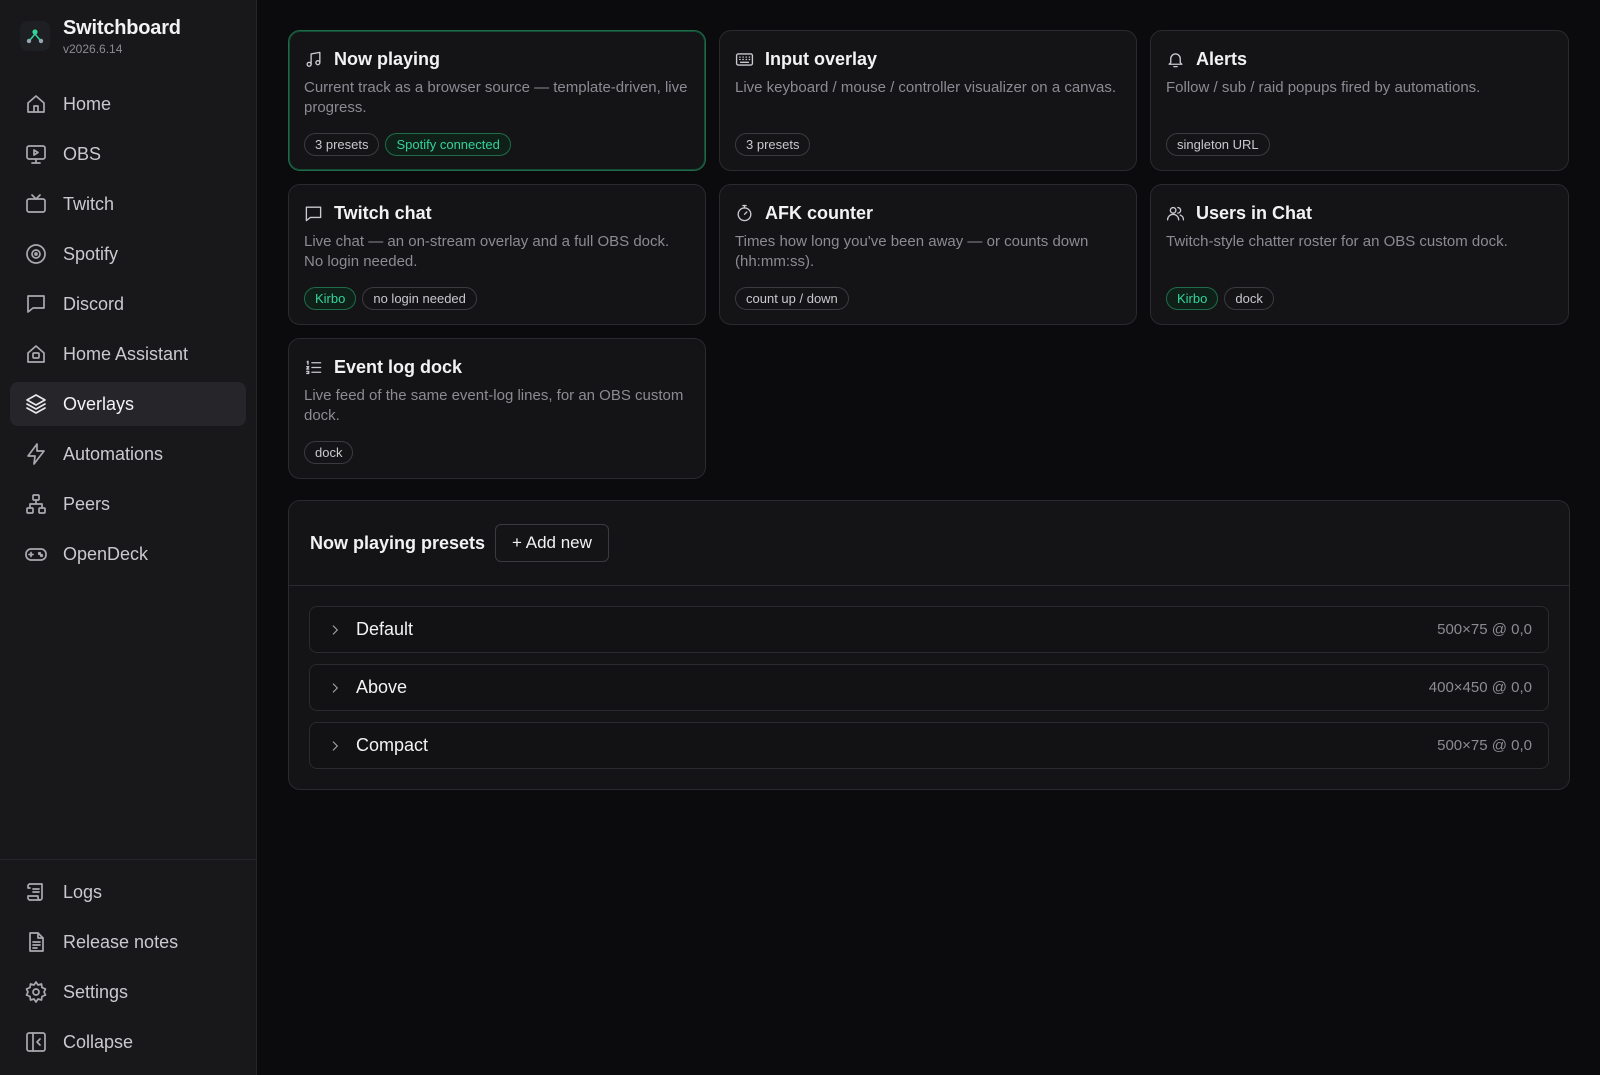 The width and height of the screenshot is (1600, 1075). I want to click on keyboard-icon, so click(745, 59).